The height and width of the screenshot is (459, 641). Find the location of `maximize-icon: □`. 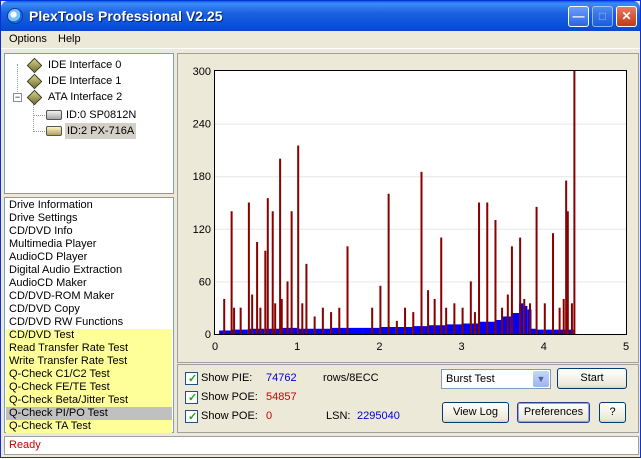

maximize-icon: □ is located at coordinates (602, 16).